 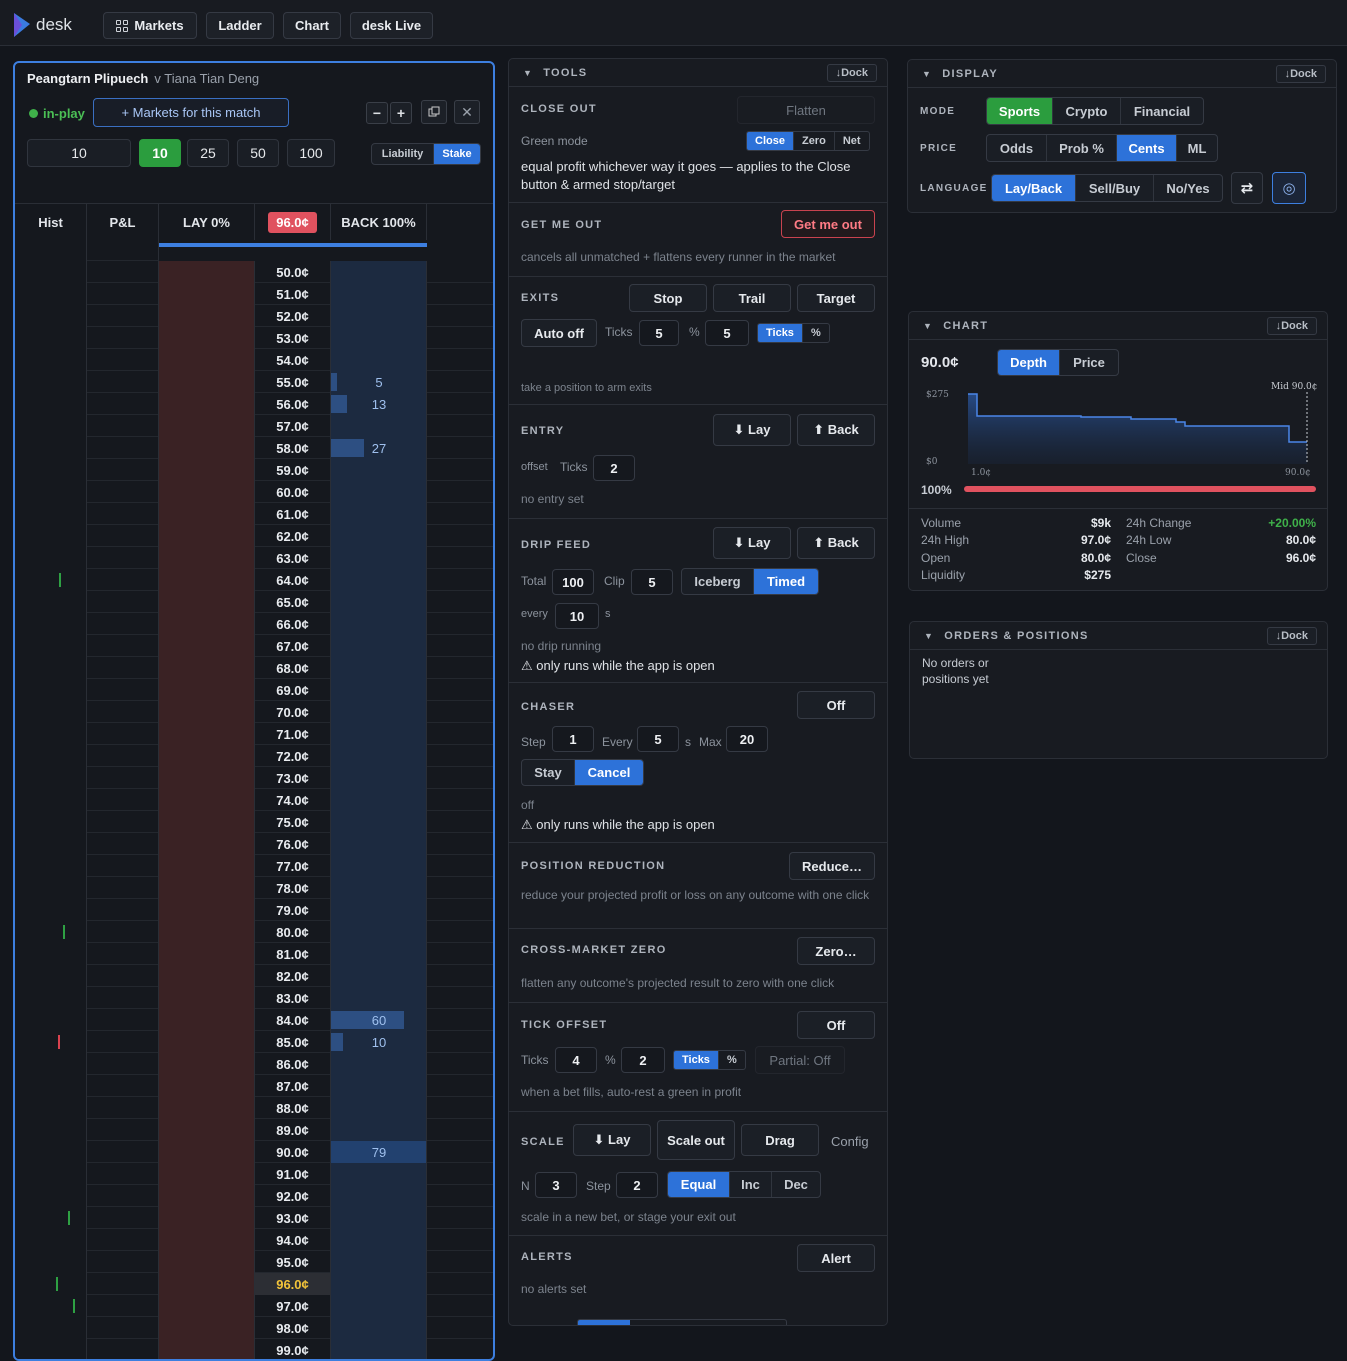 I want to click on back-header: BACK 100%, so click(x=379, y=222).